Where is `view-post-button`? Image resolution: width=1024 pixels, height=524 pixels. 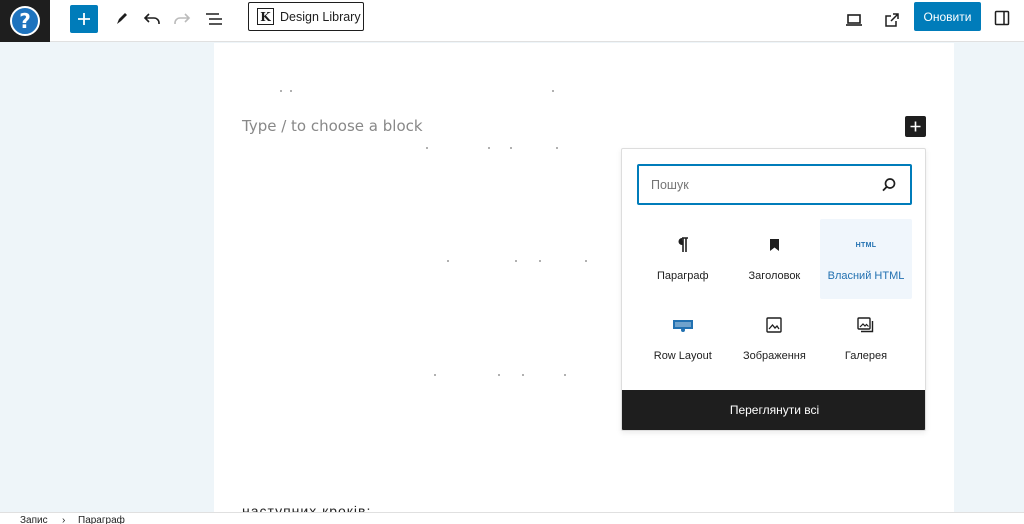 view-post-button is located at coordinates (892, 20).